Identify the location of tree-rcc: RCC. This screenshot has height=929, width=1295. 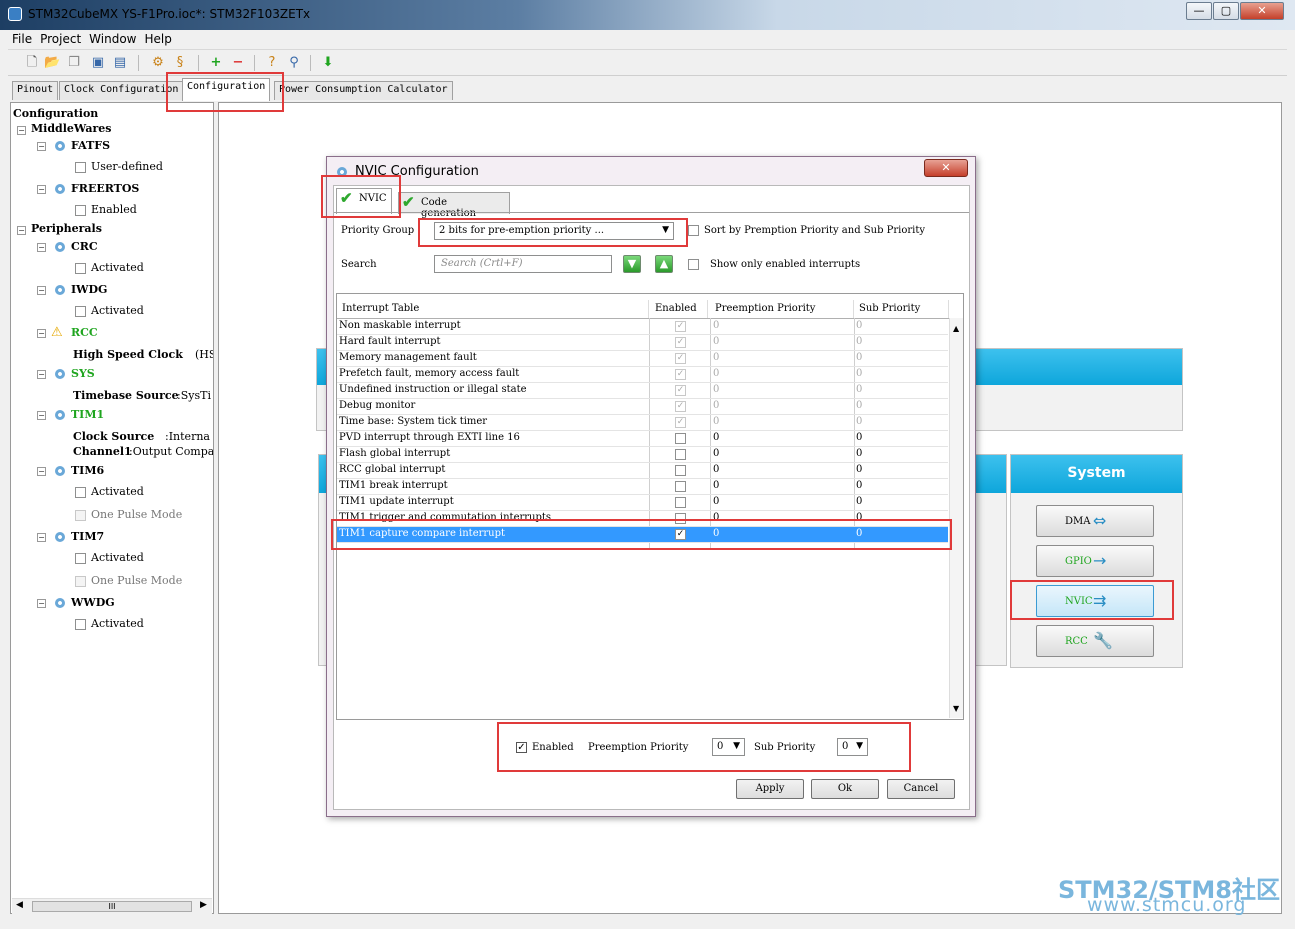
(84, 332).